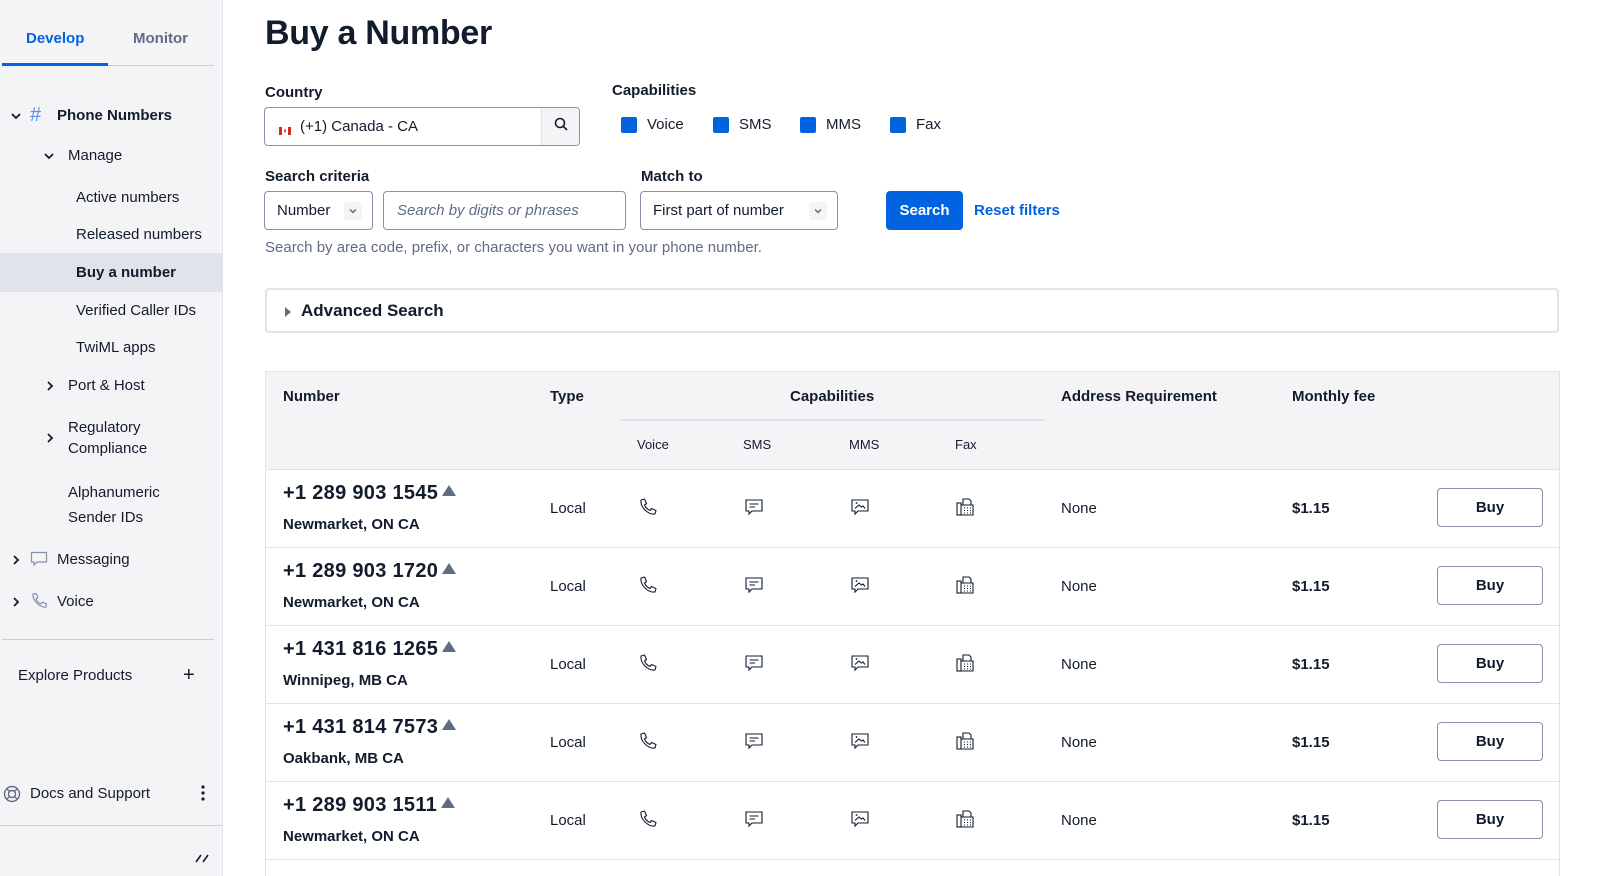 The height and width of the screenshot is (876, 1600). Describe the element at coordinates (95, 156) in the screenshot. I see `sidebar-item-manage: Manage` at that location.